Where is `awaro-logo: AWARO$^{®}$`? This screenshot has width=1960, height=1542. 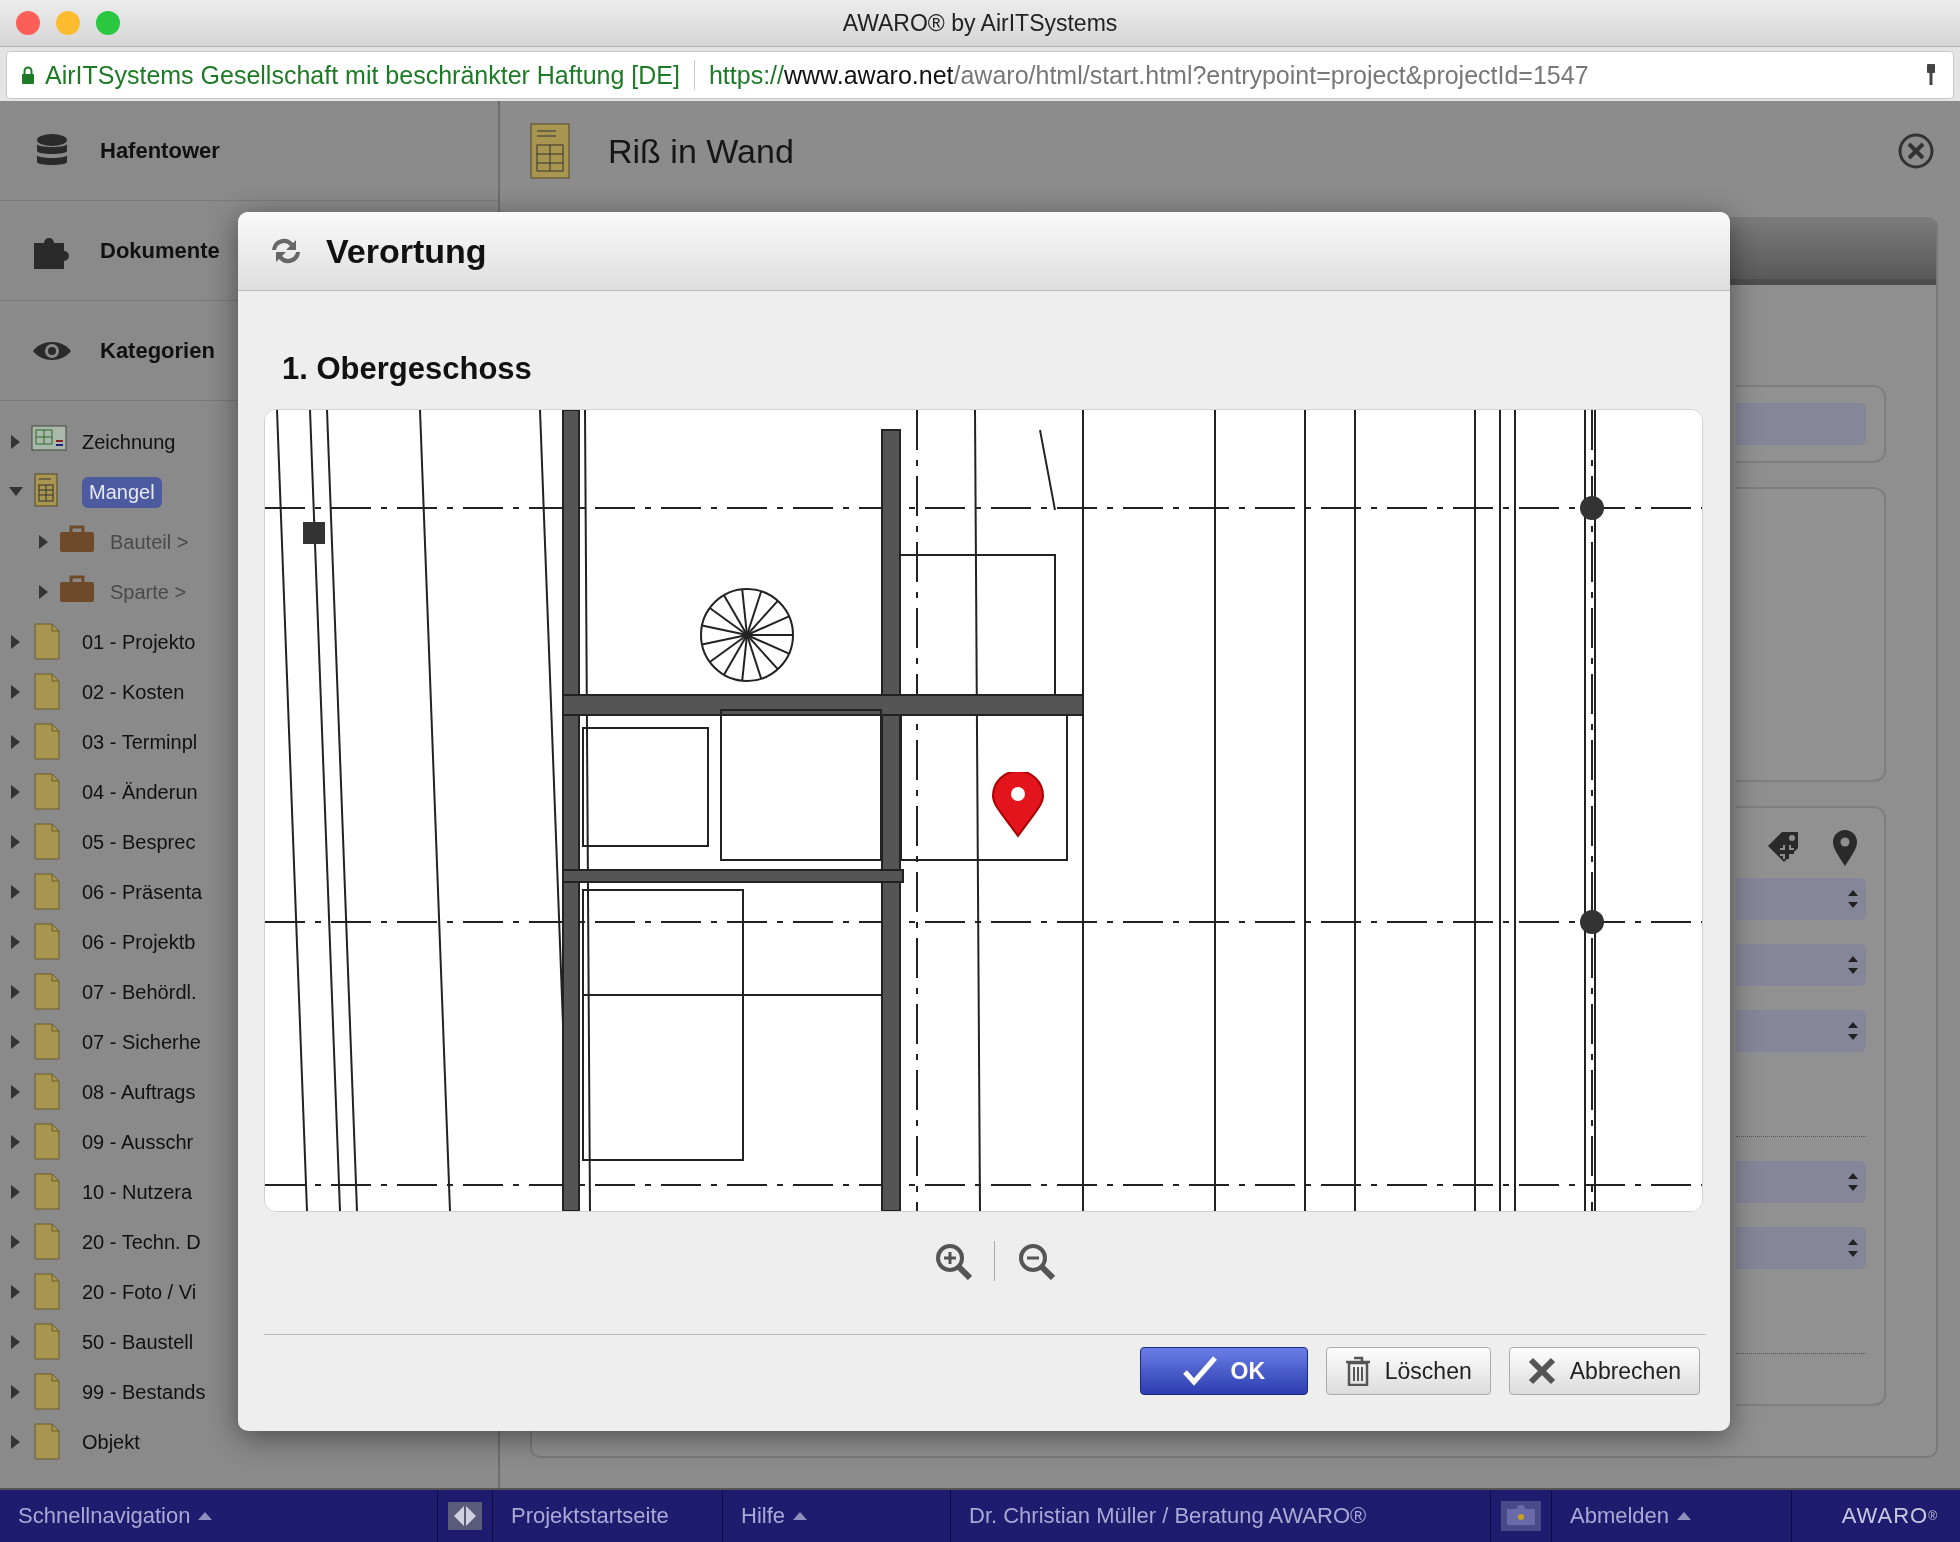 awaro-logo: AWARO$^{®}$ is located at coordinates (1890, 1516).